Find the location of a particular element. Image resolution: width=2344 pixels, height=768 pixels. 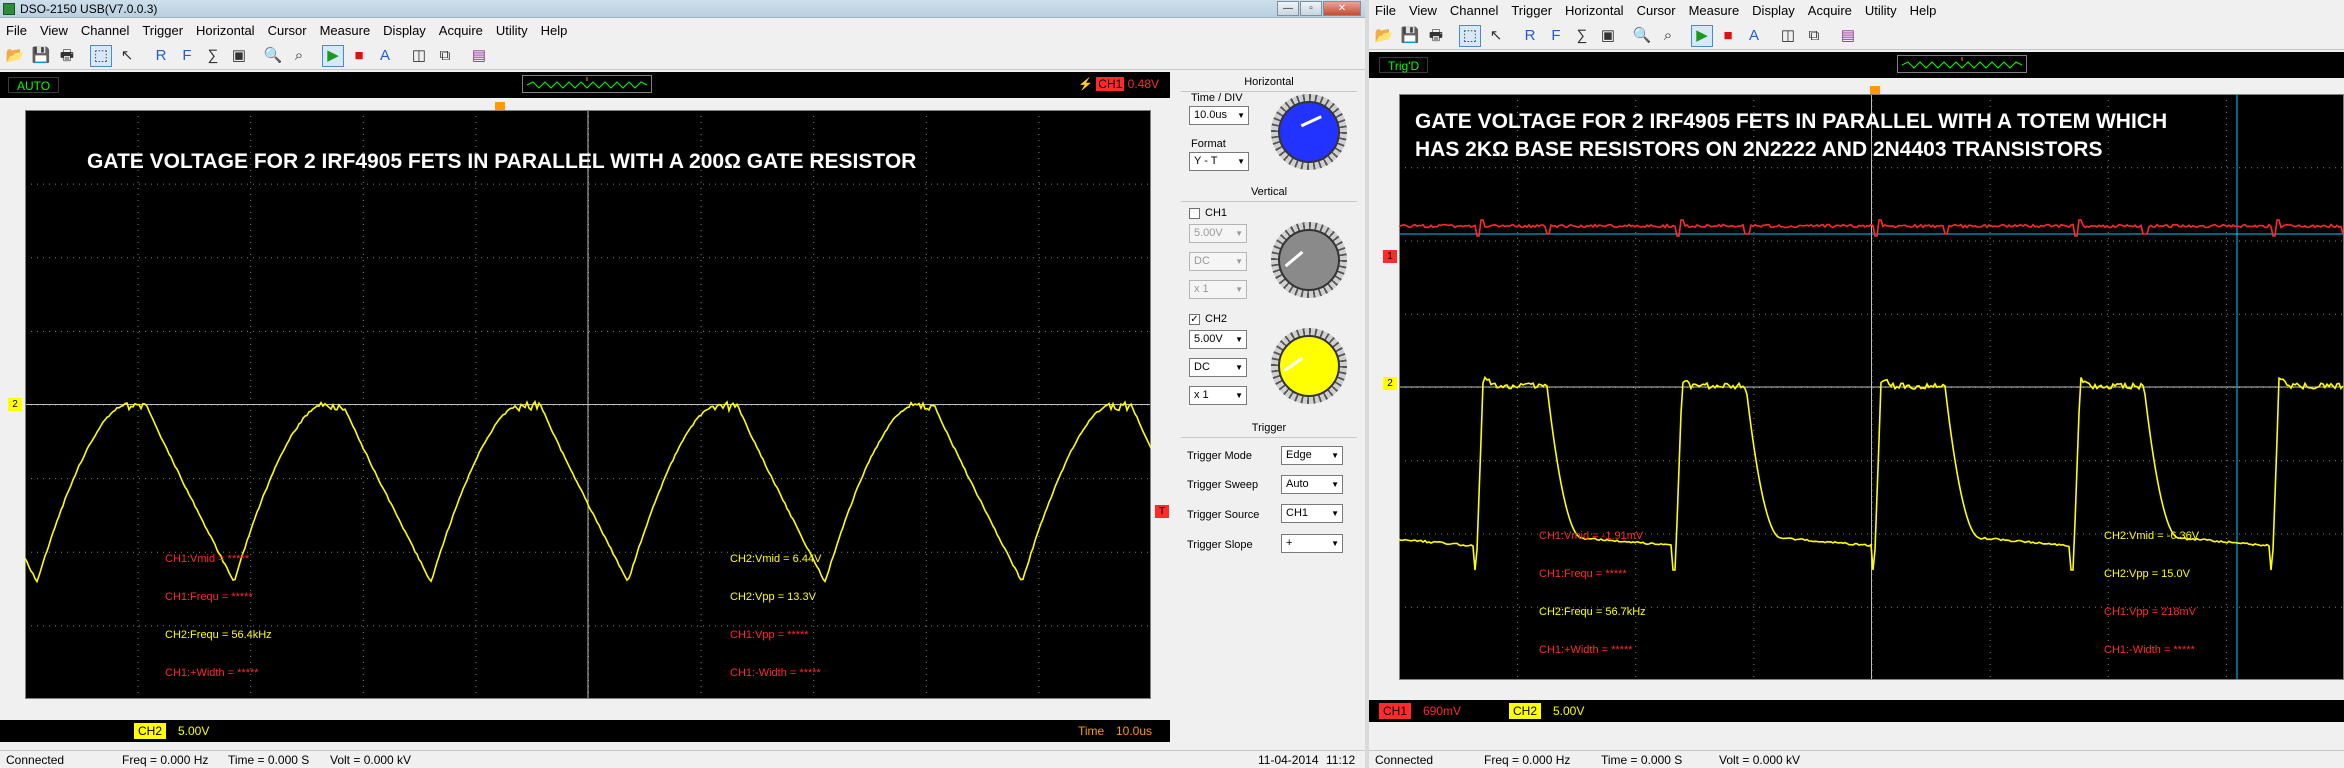

trigger-sweep-select: Auto ▼ is located at coordinates (1312, 484).